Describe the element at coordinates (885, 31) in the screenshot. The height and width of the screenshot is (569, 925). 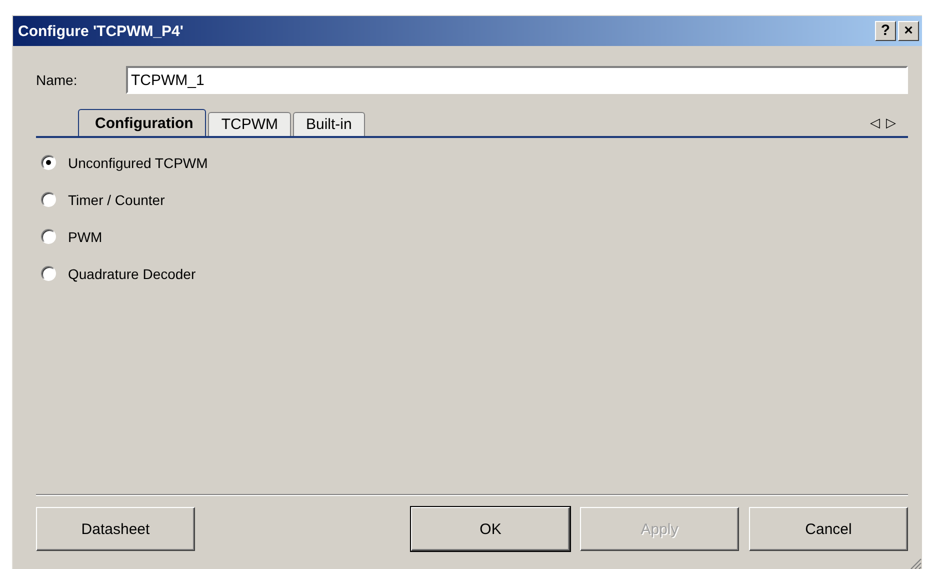
I see `help-button: ?` at that location.